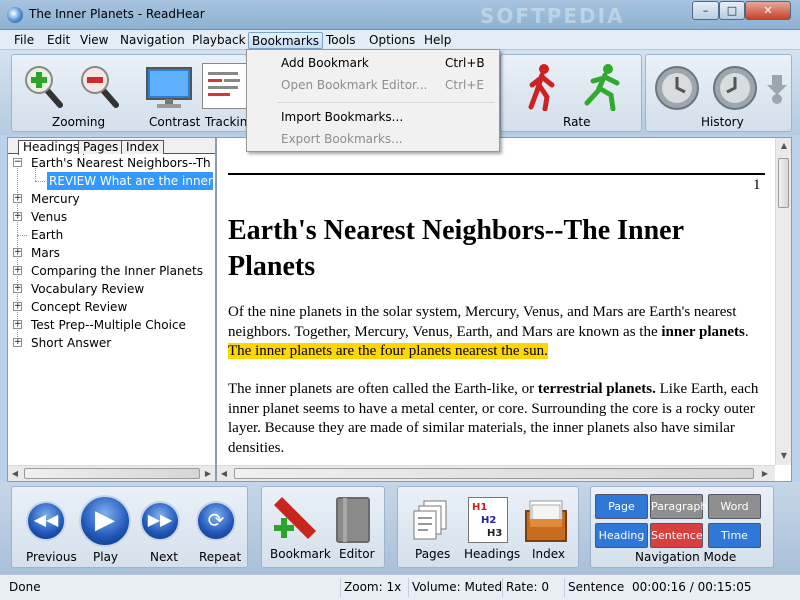 The image size is (800, 600). Describe the element at coordinates (703, 331) in the screenshot. I see `bold-term: inner planets` at that location.